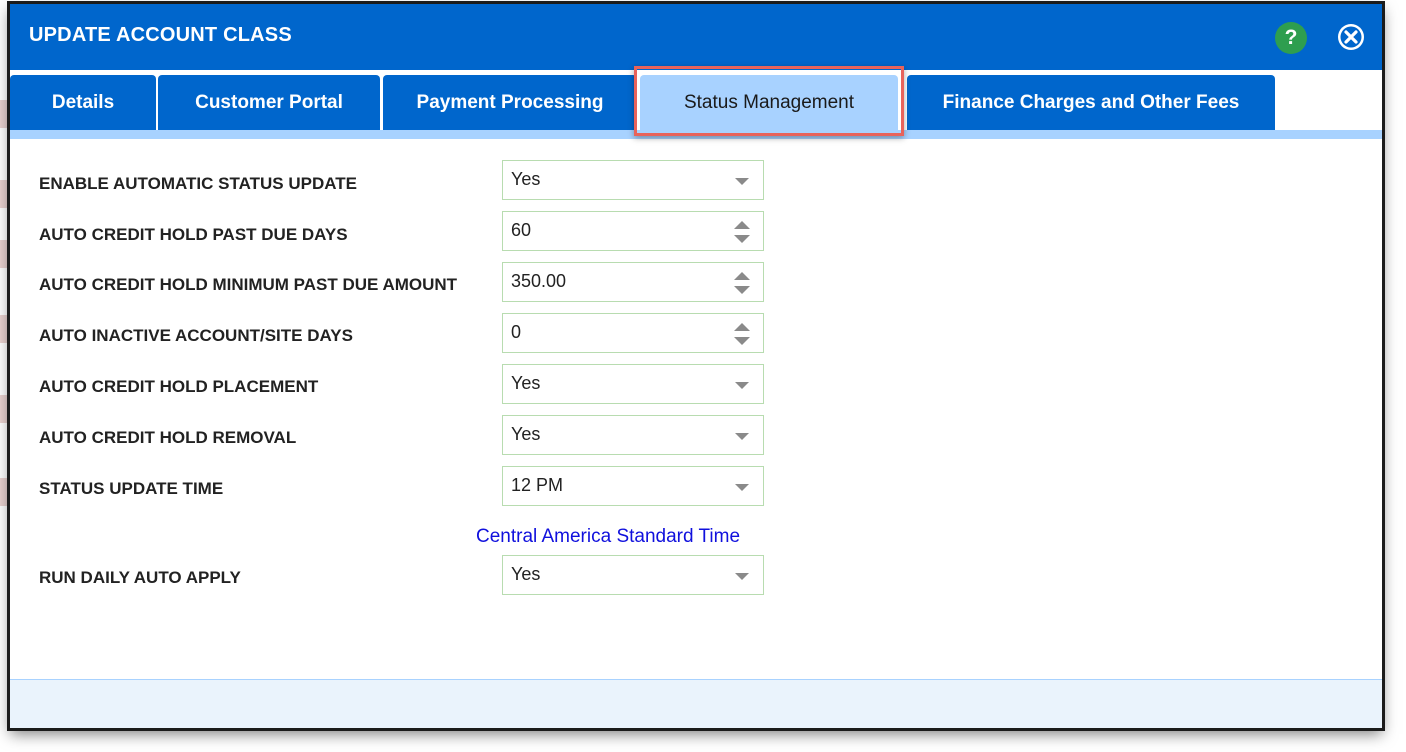  Describe the element at coordinates (248, 284) in the screenshot. I see `min-past-due-amount-label: AUTO CREDIT HOLD MINIMUM PAST DUE AMOUNT` at that location.